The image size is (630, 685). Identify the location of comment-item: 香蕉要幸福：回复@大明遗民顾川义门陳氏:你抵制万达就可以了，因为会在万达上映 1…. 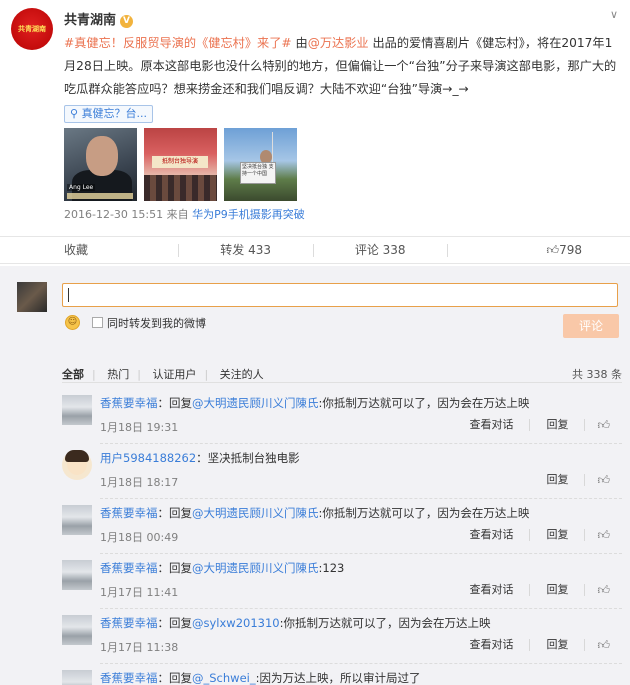
(342, 526).